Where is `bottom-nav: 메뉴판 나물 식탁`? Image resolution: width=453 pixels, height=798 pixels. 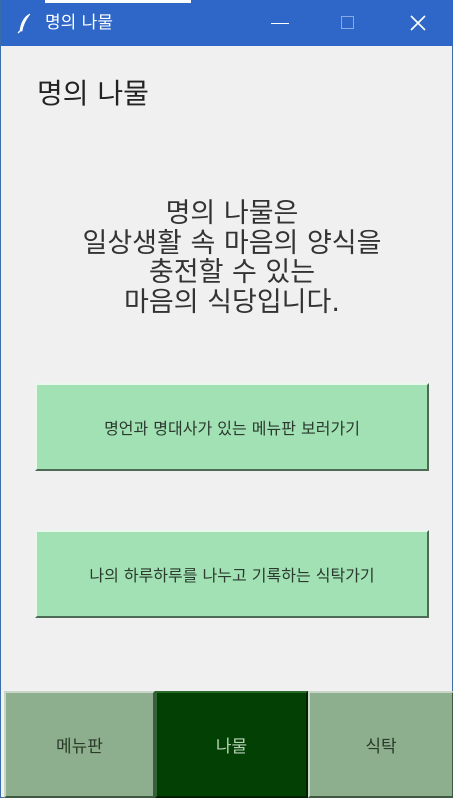
bottom-nav: 메뉴판 나물 식탁 is located at coordinates (228, 744).